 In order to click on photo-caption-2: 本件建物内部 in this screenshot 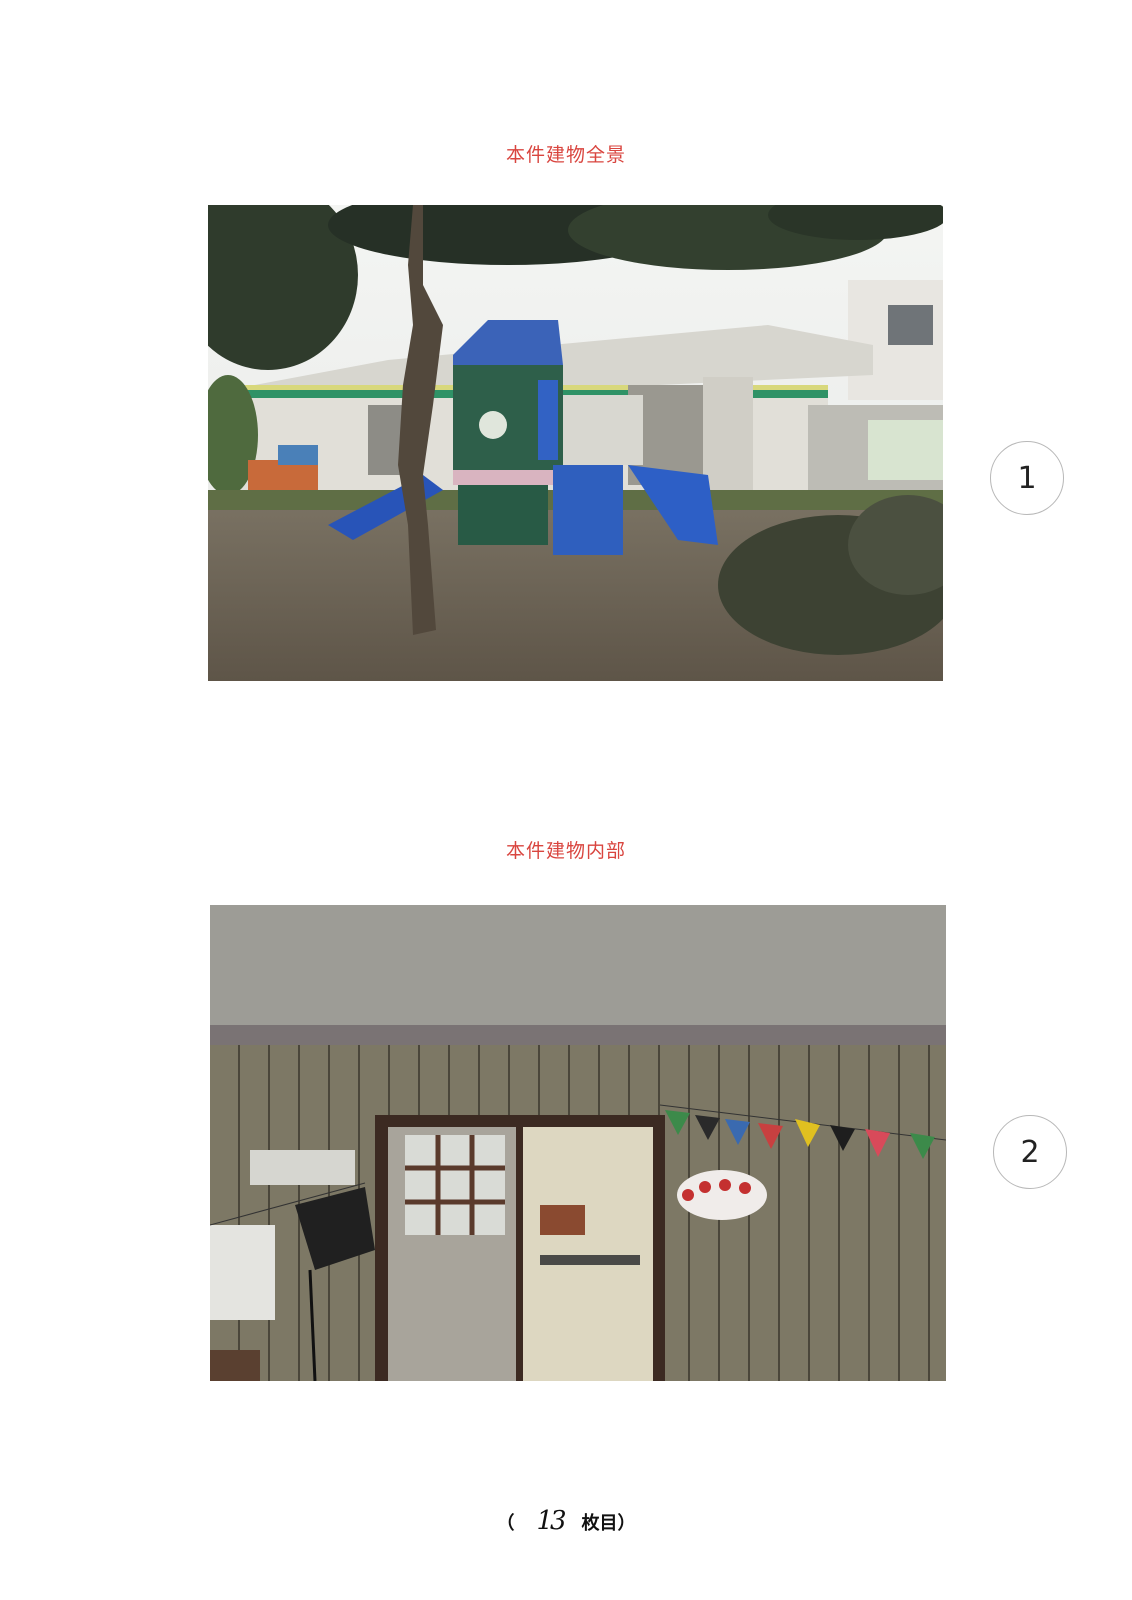, I will do `click(565, 851)`.